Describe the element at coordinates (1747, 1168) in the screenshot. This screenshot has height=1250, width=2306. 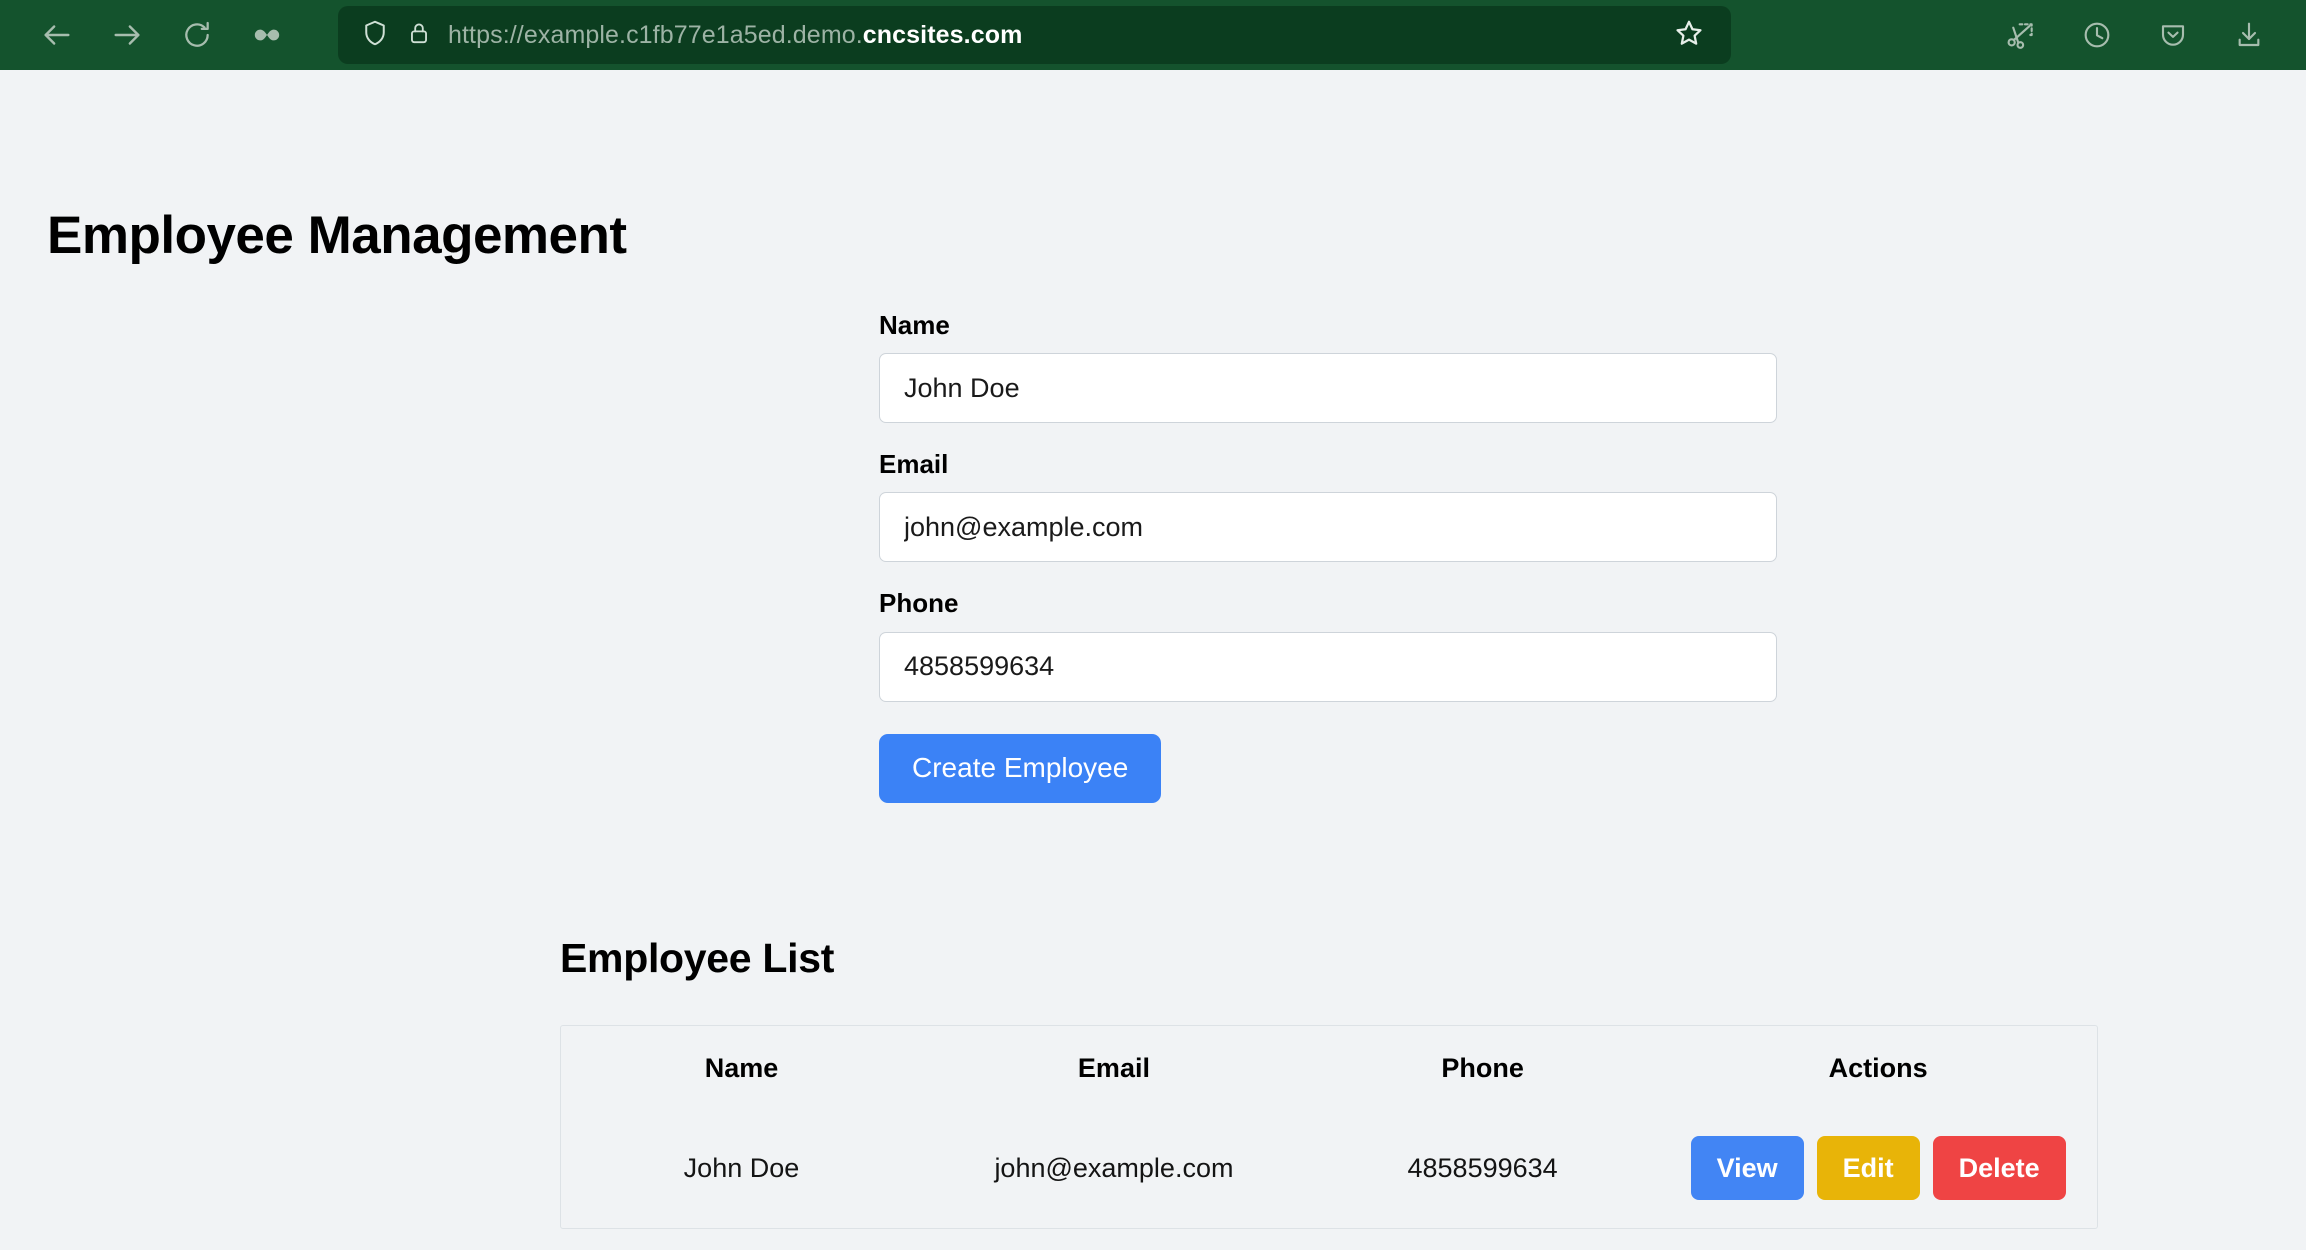
I see `view-button: View` at that location.